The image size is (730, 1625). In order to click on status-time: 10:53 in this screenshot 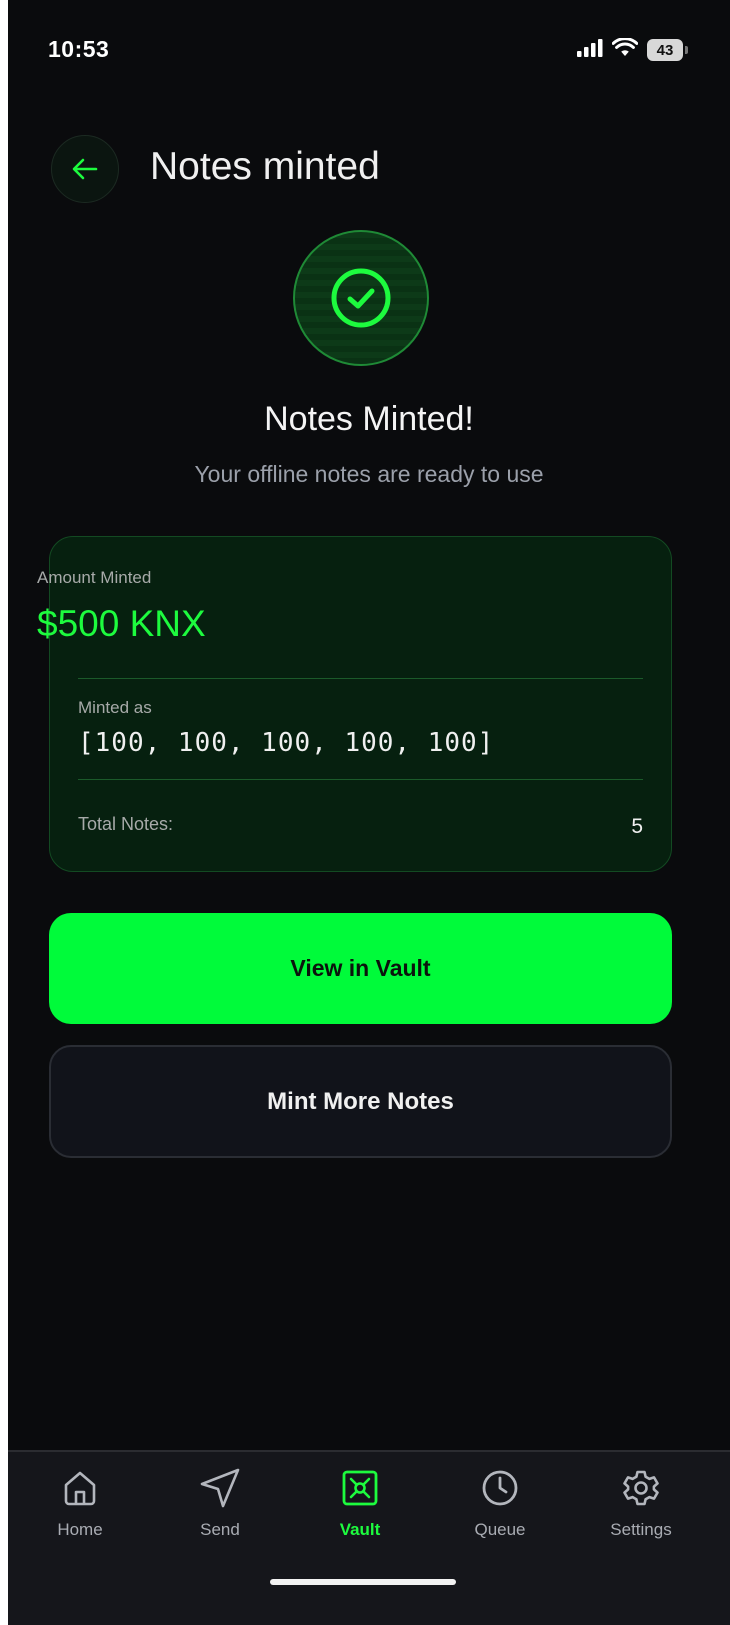, I will do `click(79, 49)`.